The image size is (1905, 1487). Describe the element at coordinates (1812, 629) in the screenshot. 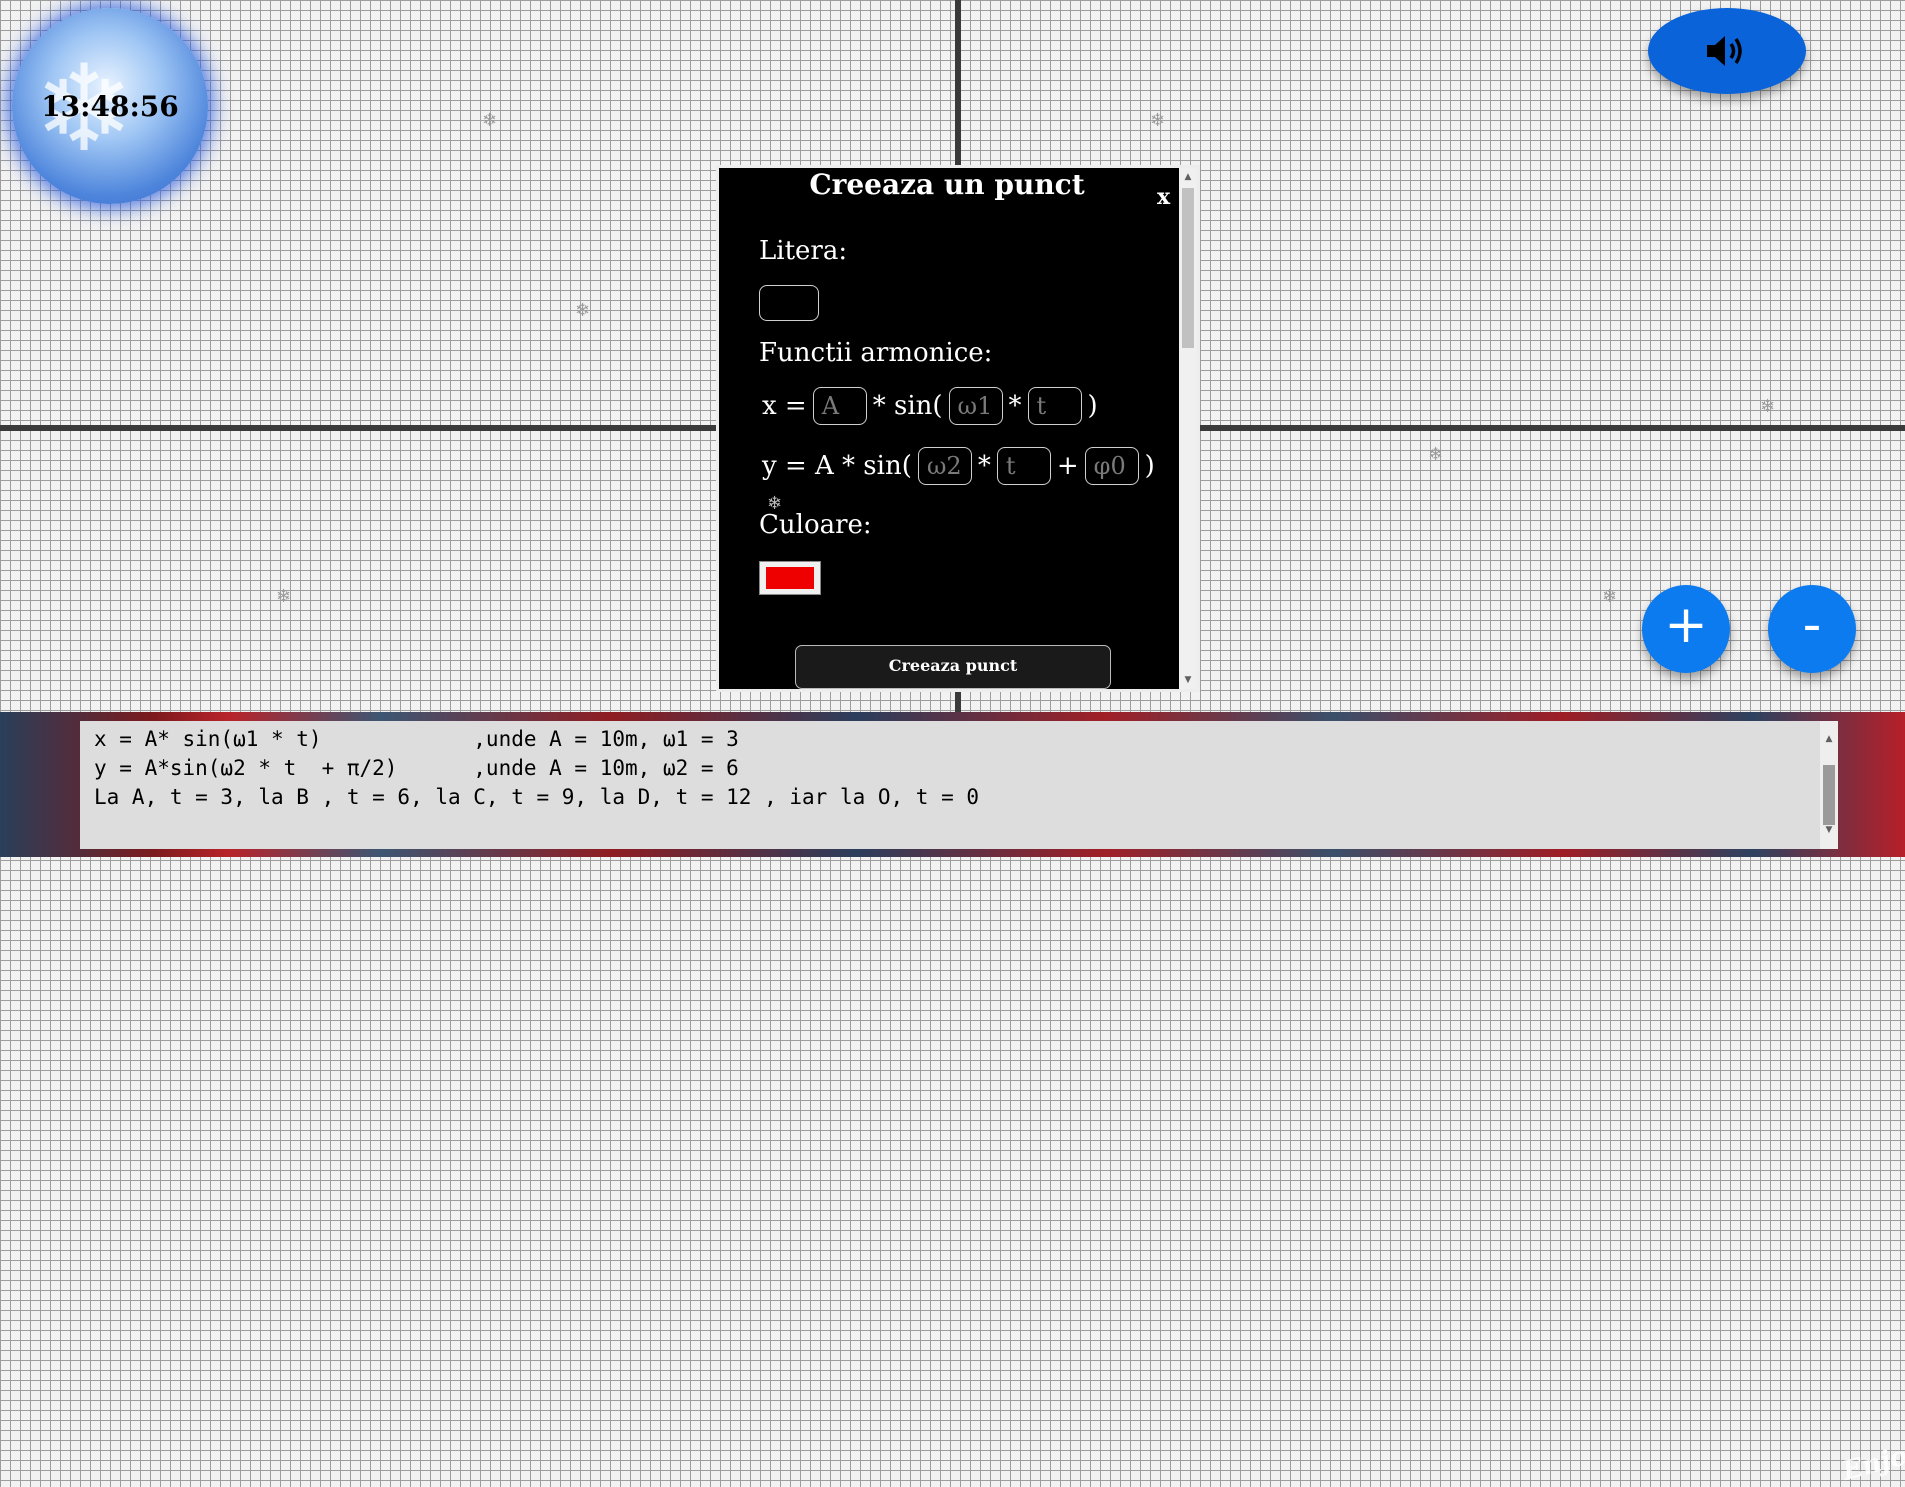

I see `zoom-out-button: -` at that location.